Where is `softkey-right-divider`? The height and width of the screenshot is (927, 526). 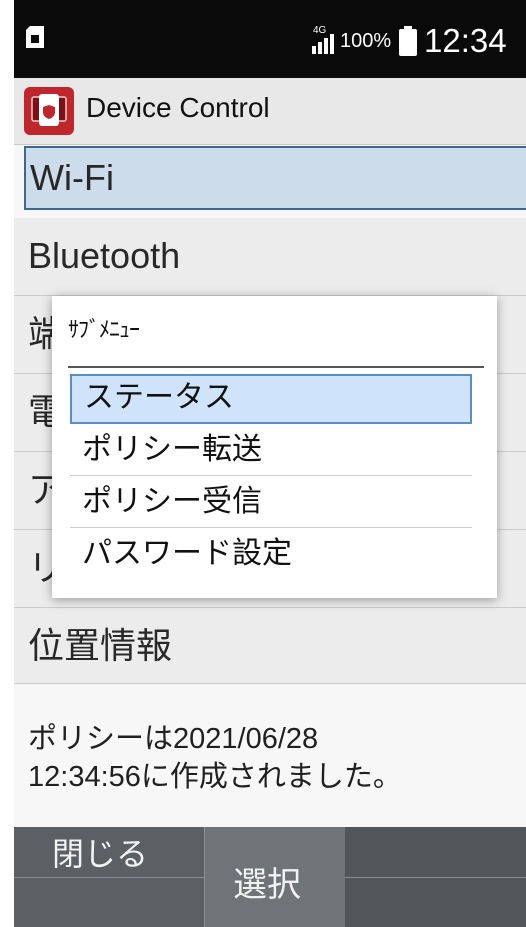 softkey-right-divider is located at coordinates (435, 877).